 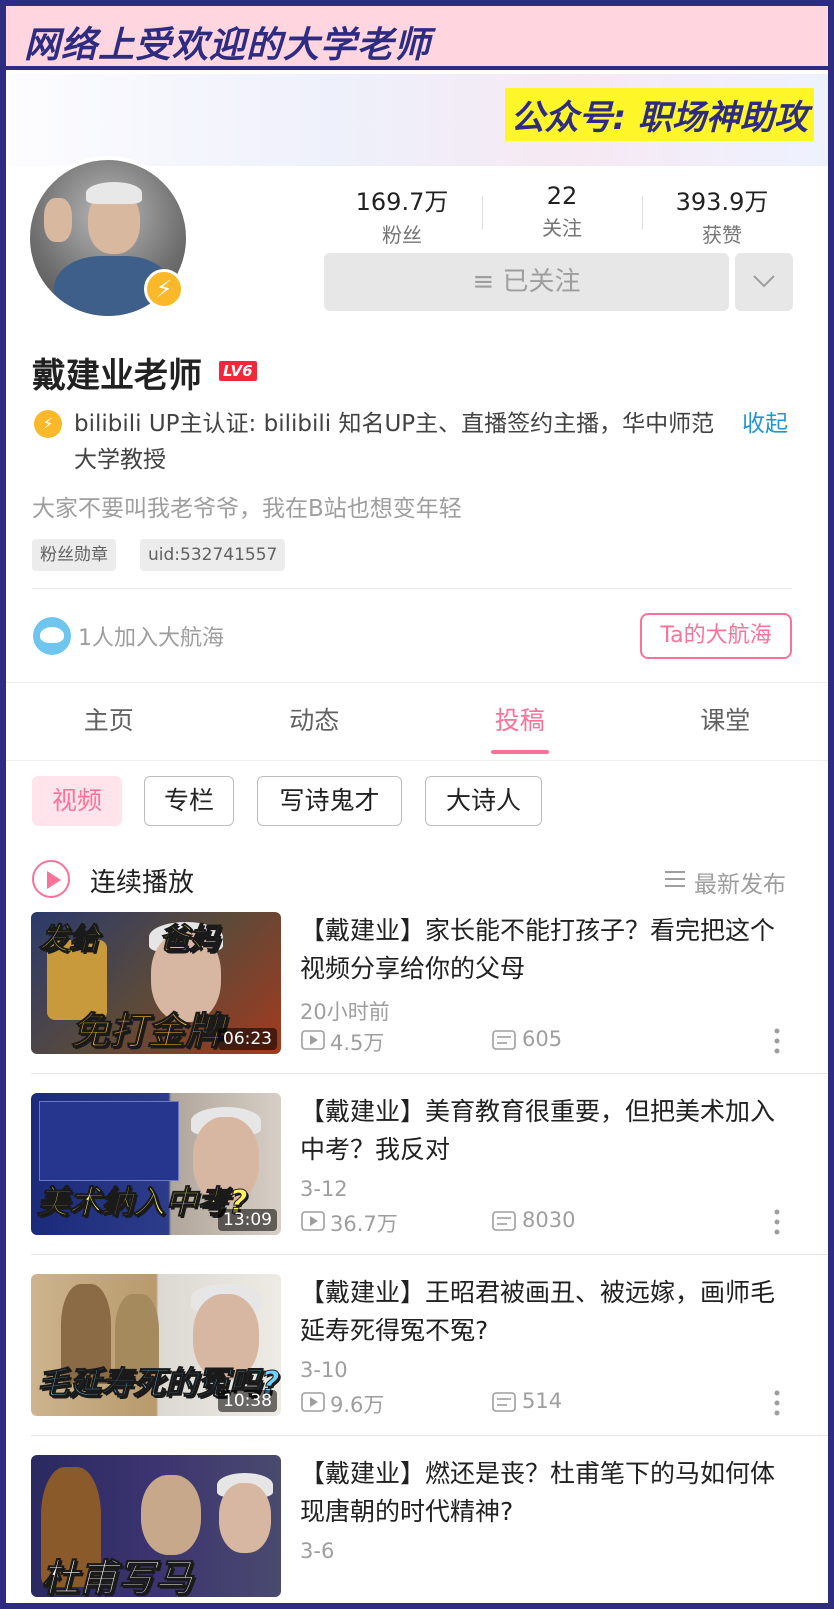 I want to click on thumbnail-caption: 免打金牌, so click(x=147, y=1031).